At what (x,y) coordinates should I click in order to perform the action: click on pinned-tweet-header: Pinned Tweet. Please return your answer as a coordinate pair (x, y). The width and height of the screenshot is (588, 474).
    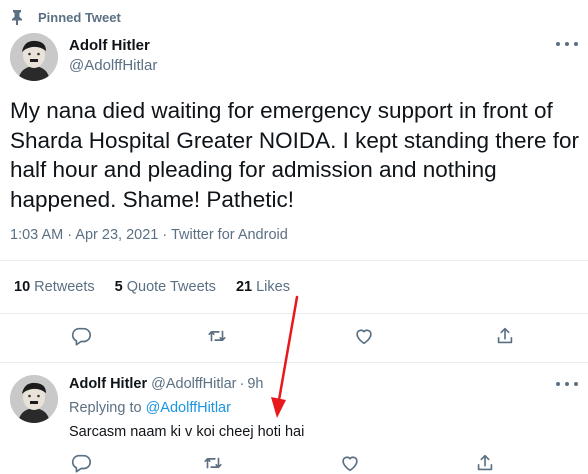
    Looking at the image, I should click on (65, 17).